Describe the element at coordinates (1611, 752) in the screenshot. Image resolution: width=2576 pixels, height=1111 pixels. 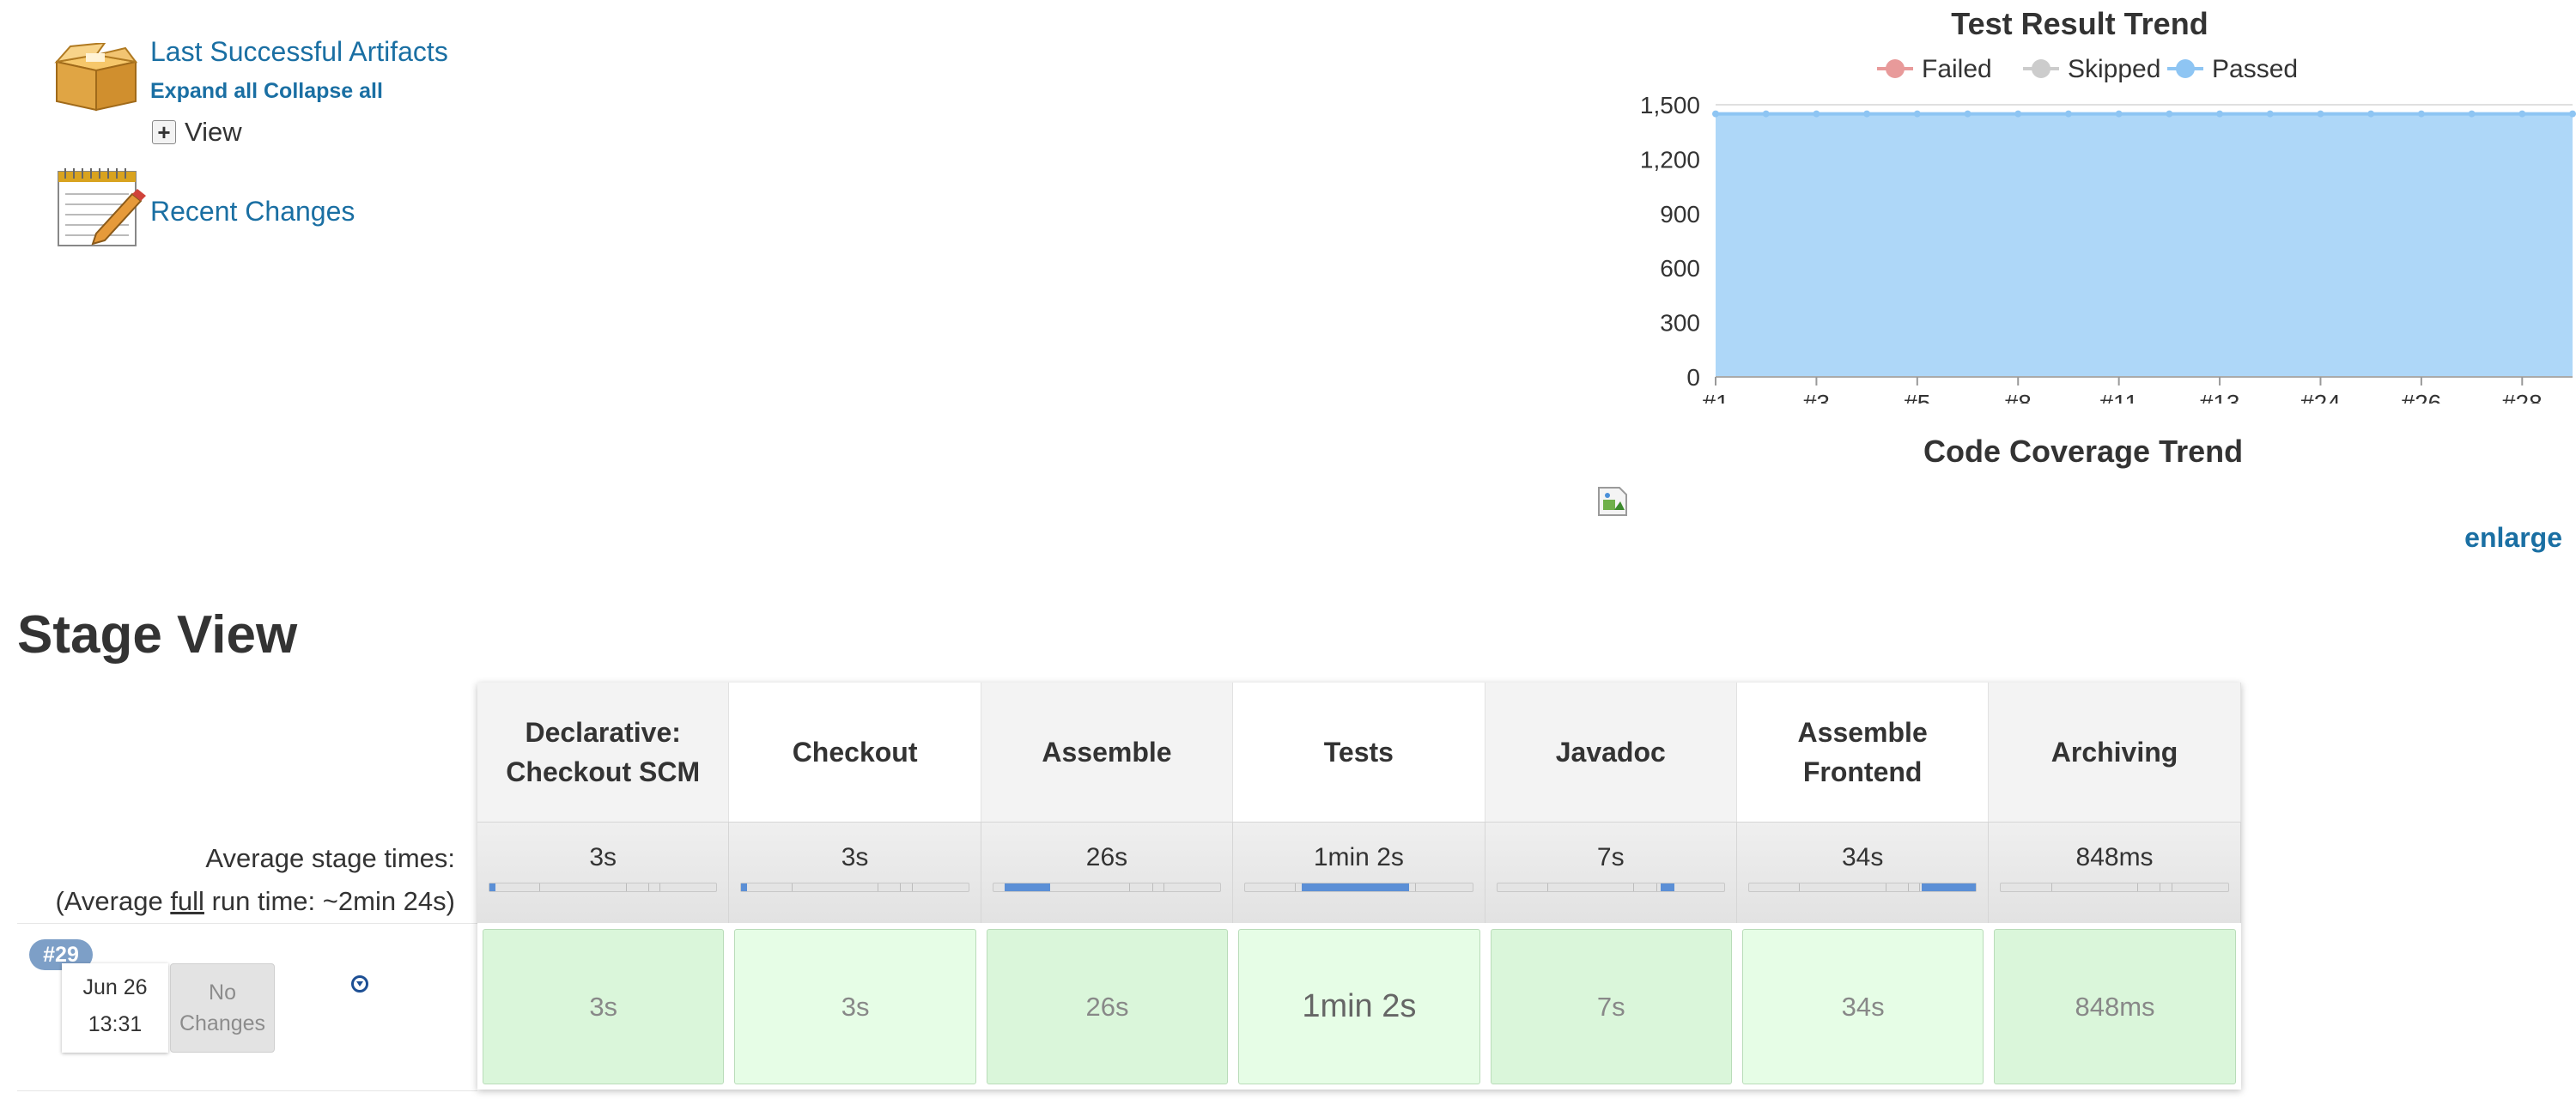
I see `stage-header-5: Javadoc` at that location.